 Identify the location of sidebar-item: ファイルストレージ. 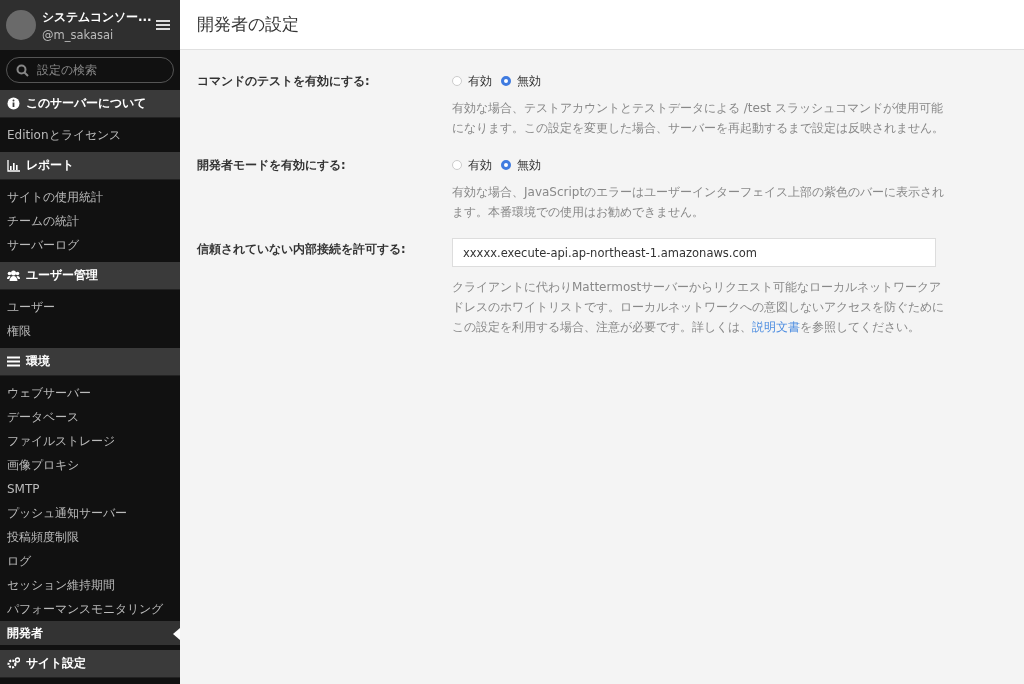
(90, 441).